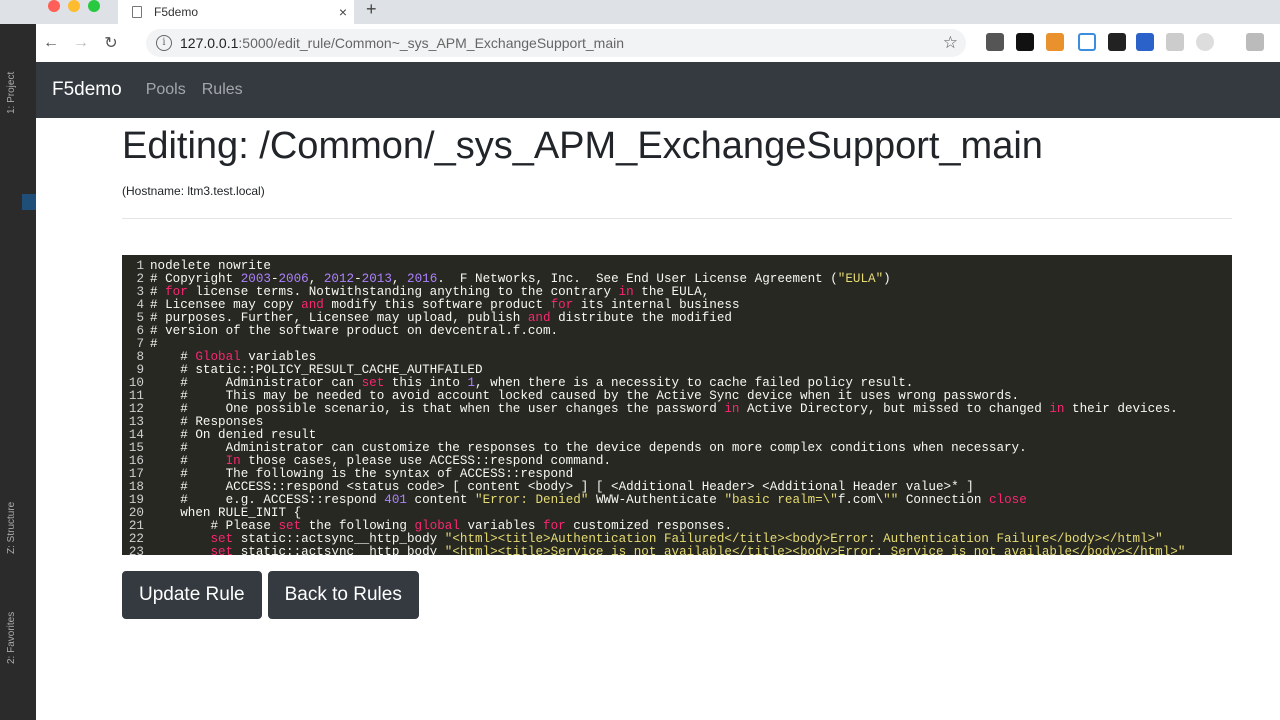  What do you see at coordinates (87, 90) in the screenshot?
I see `navbar-brand: F5demo` at bounding box center [87, 90].